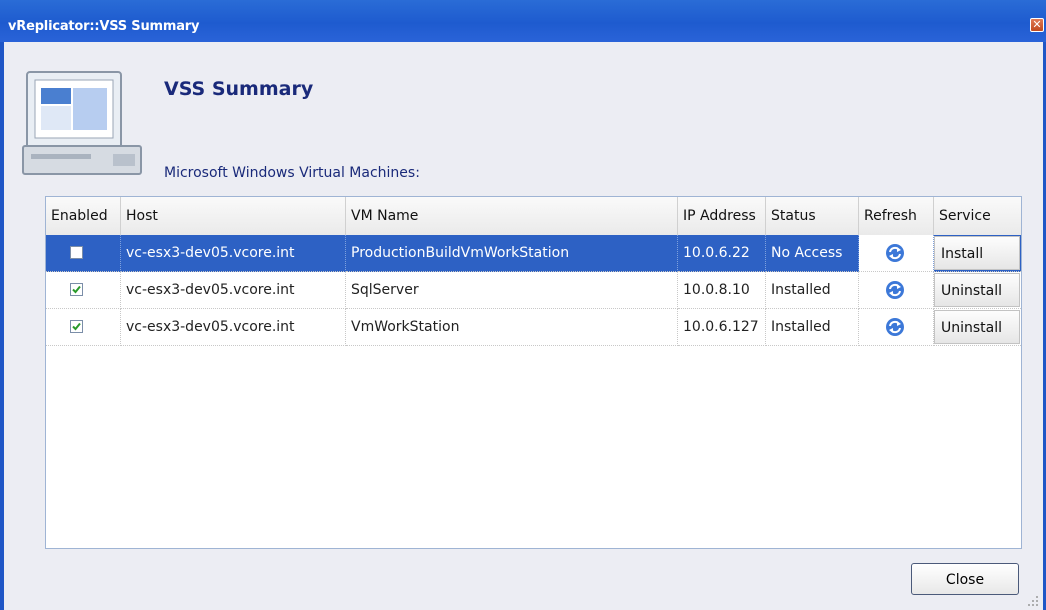 This screenshot has height=610, width=1046. What do you see at coordinates (722, 290) in the screenshot?
I see `ip-address-cell: 10.0.8.10` at bounding box center [722, 290].